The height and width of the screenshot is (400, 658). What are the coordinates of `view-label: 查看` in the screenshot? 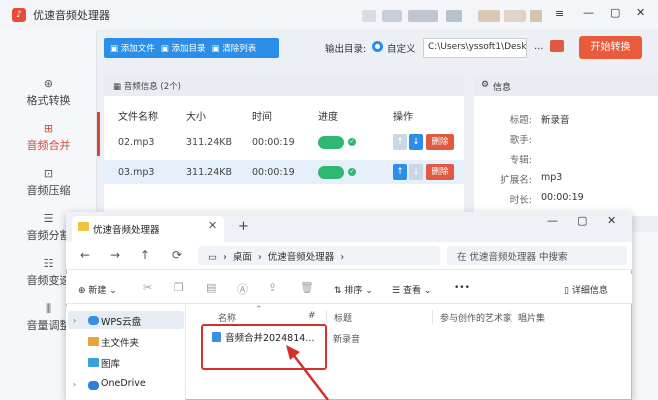 It's located at (411, 291).